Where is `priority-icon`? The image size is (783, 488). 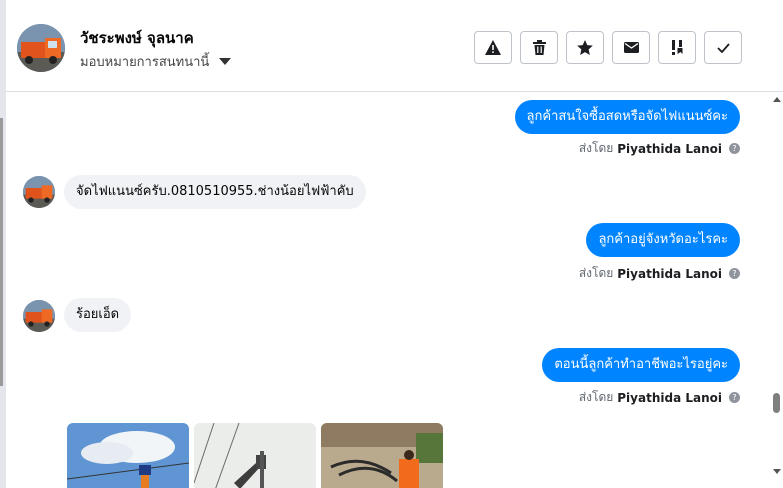 priority-icon is located at coordinates (676, 47).